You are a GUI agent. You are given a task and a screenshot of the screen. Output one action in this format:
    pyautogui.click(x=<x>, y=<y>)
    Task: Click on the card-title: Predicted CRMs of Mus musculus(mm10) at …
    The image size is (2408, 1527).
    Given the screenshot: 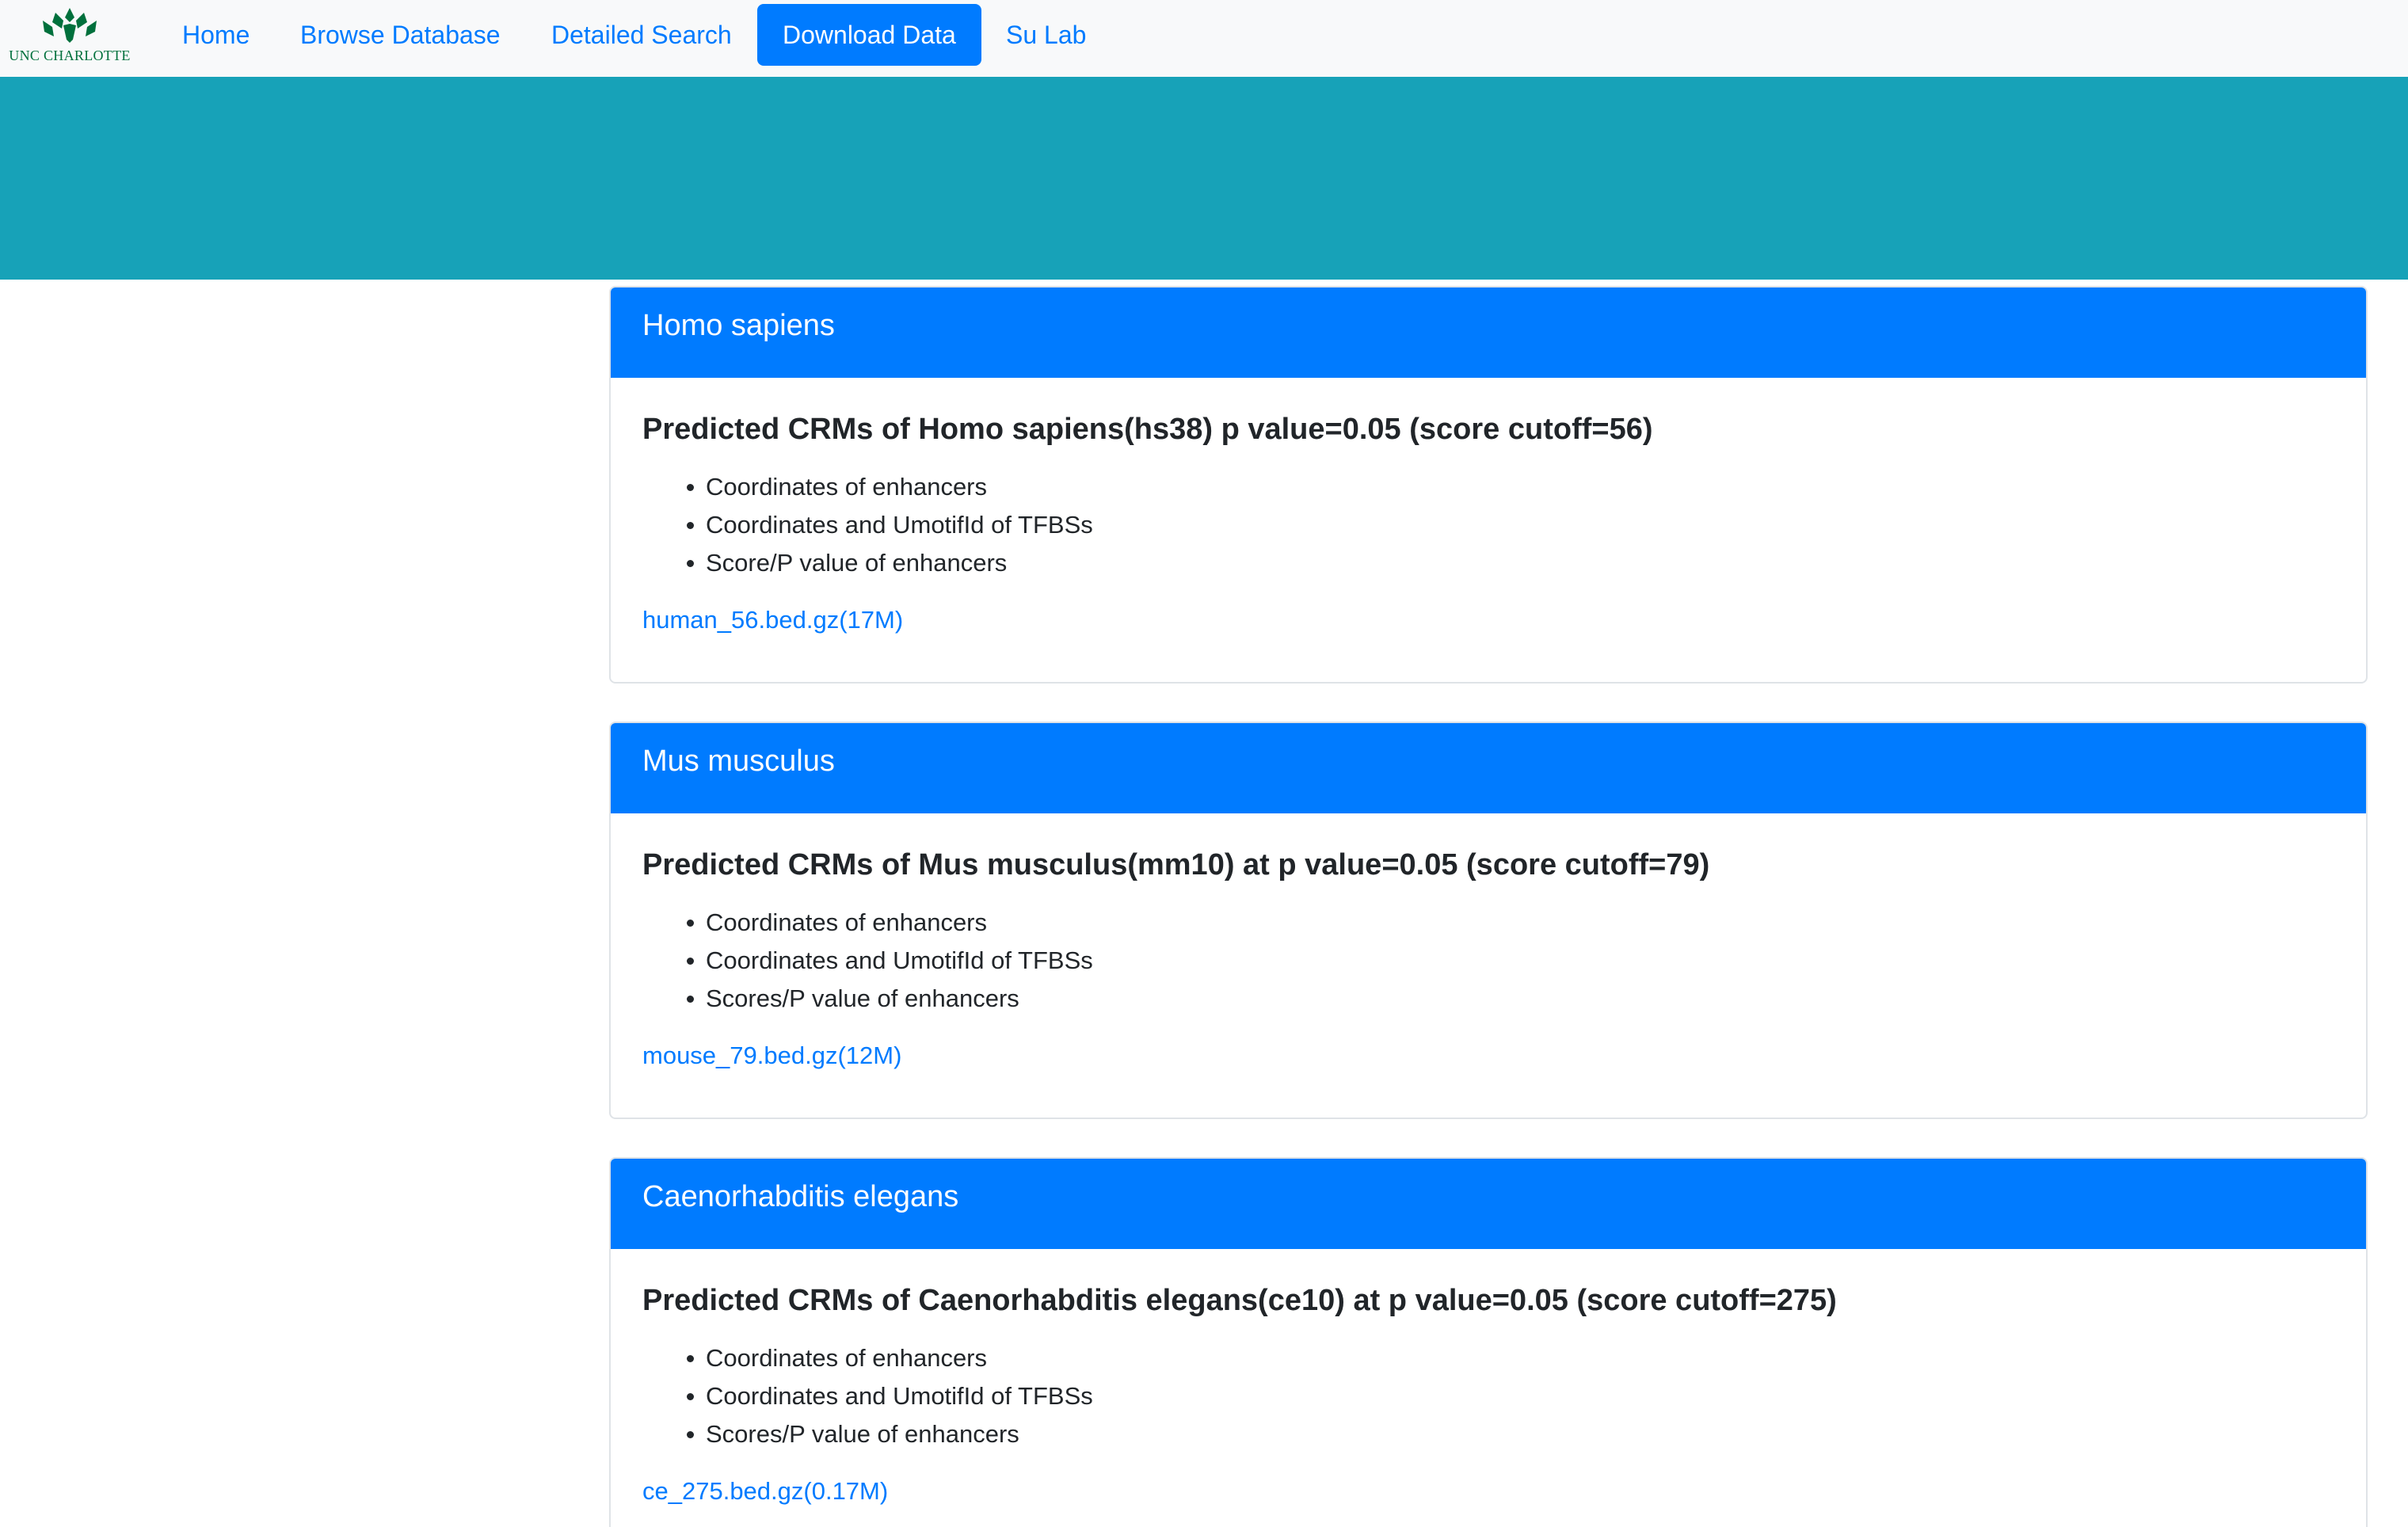 What is the action you would take?
    pyautogui.click(x=1176, y=865)
    